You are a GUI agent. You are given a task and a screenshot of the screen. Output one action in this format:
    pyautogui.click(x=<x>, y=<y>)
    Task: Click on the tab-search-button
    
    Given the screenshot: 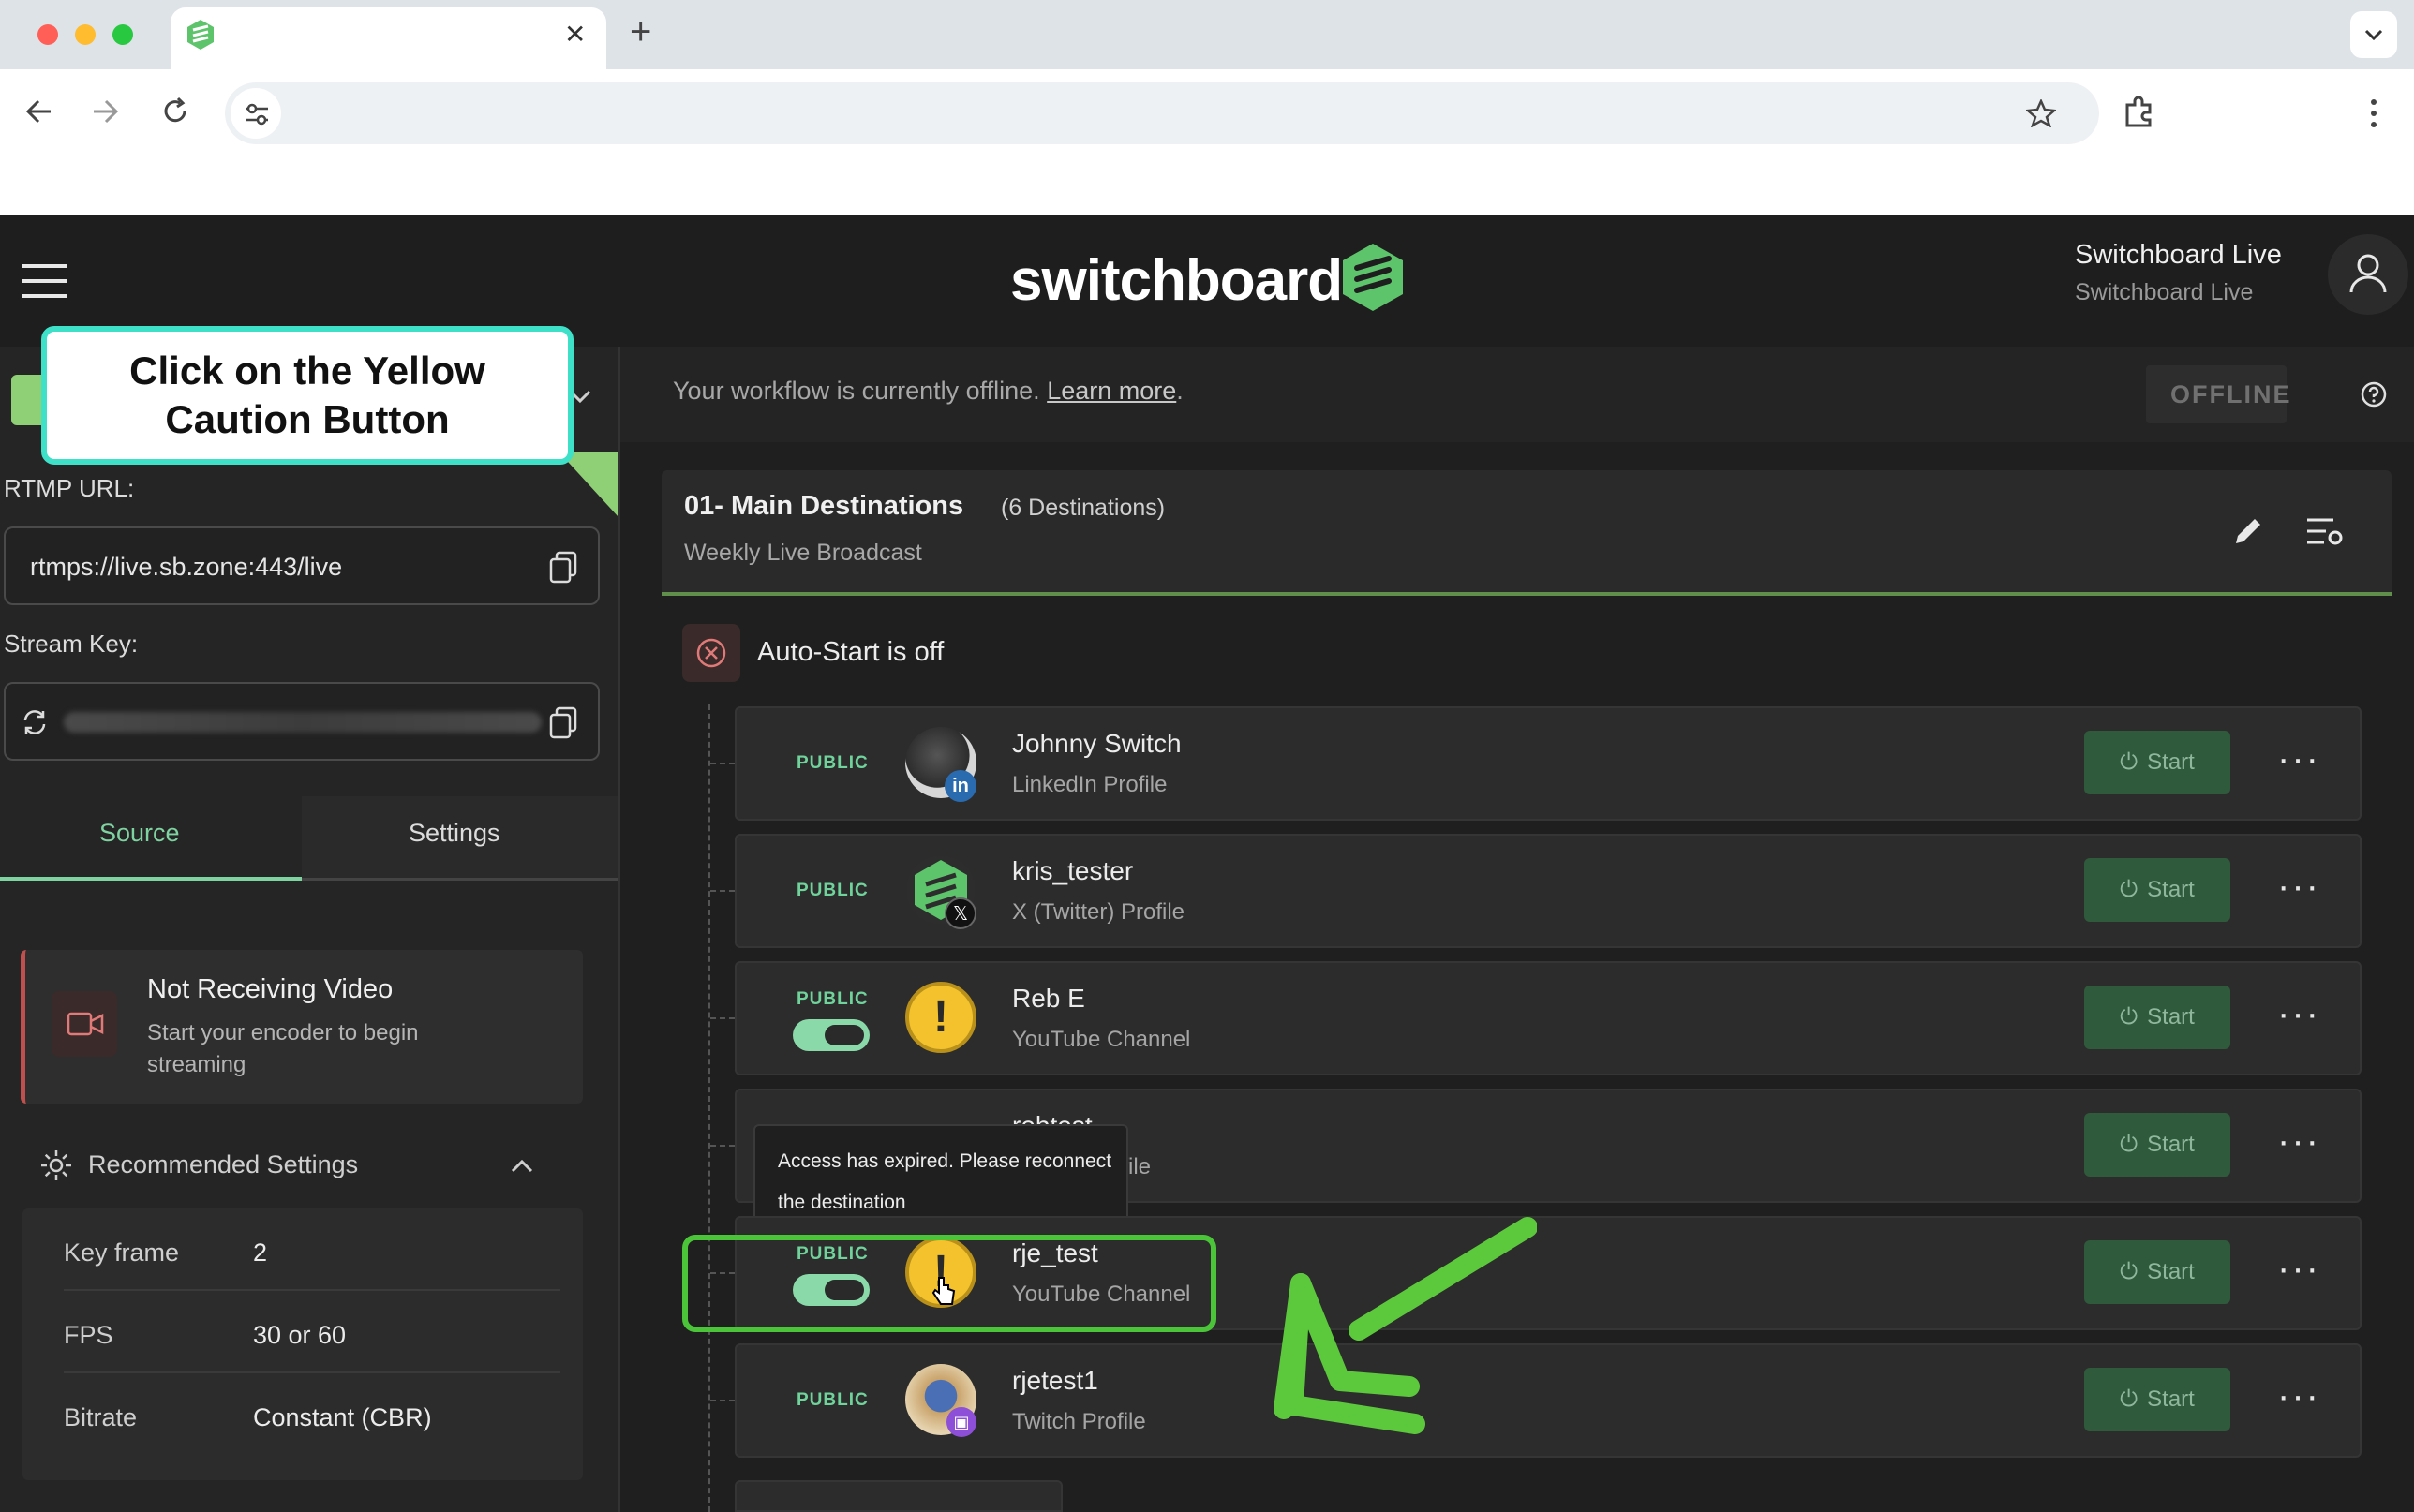 What is the action you would take?
    pyautogui.click(x=2373, y=34)
    